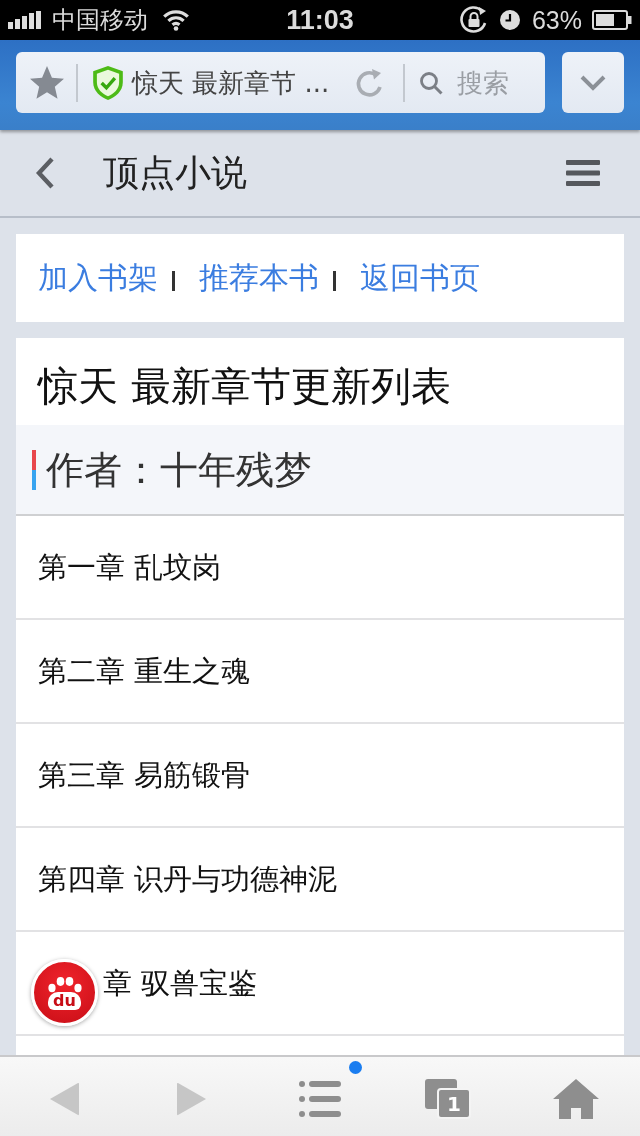 The height and width of the screenshot is (1136, 640). I want to click on menu-icon, so click(583, 173).